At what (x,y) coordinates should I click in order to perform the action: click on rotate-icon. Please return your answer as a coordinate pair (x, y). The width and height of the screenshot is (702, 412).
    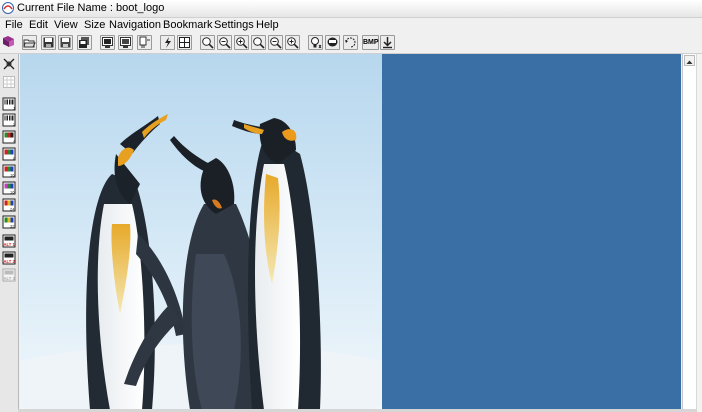
    Looking at the image, I should click on (350, 42).